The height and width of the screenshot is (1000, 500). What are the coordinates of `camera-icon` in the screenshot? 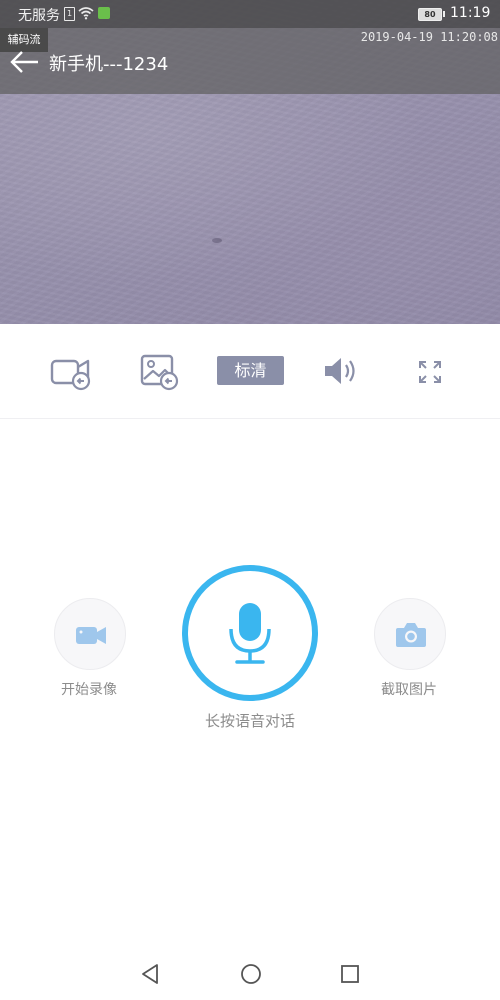 It's located at (411, 635).